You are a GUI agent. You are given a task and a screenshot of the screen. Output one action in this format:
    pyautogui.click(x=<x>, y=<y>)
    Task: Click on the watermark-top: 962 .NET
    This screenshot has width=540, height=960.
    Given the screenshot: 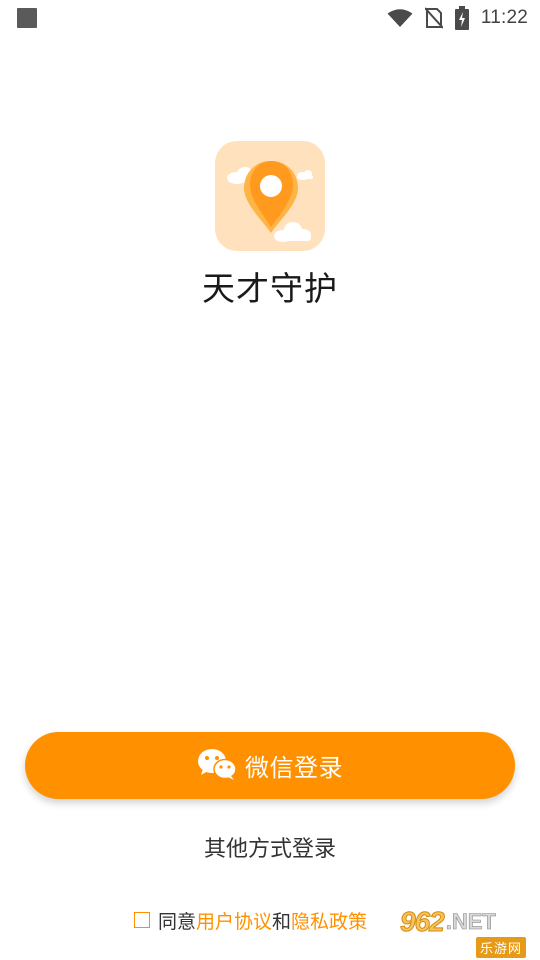 What is the action you would take?
    pyautogui.click(x=467, y=922)
    